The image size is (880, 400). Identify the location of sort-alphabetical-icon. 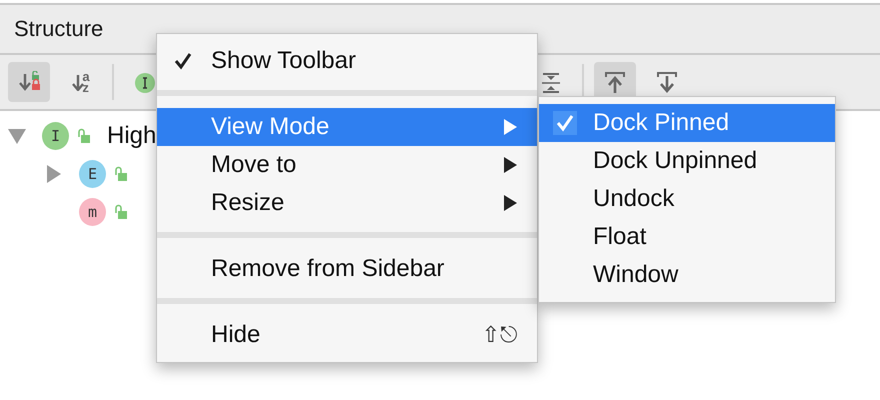
(78, 82).